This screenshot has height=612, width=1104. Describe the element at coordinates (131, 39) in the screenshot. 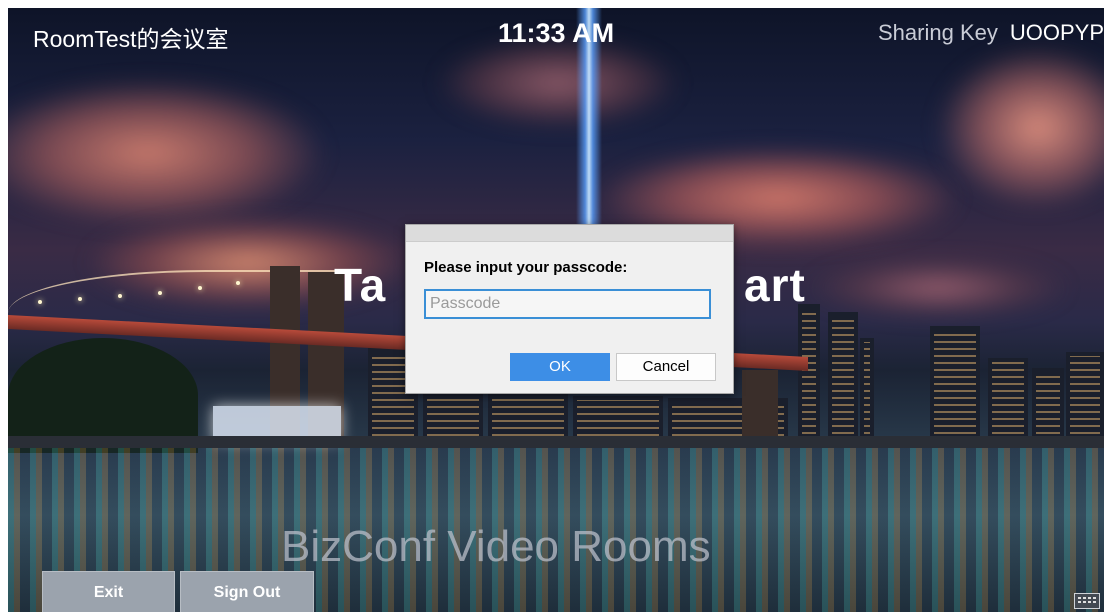

I see `room-name: RoomTest的会议室` at that location.